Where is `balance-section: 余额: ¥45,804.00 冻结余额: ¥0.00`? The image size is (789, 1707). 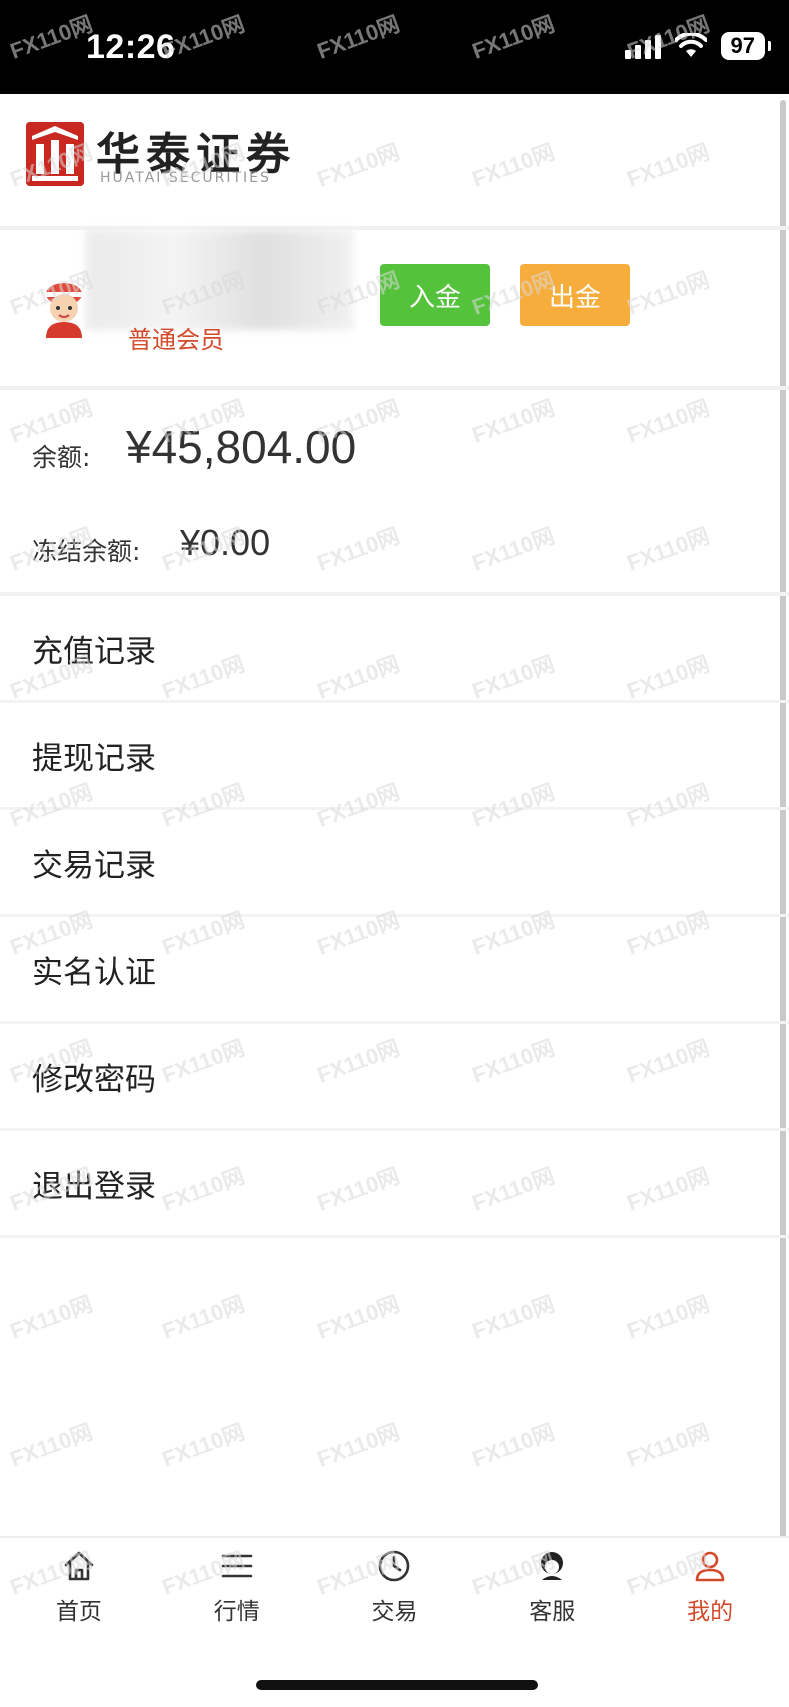
balance-section: 余额: ¥45,804.00 冻结余额: ¥0.00 is located at coordinates (394, 493).